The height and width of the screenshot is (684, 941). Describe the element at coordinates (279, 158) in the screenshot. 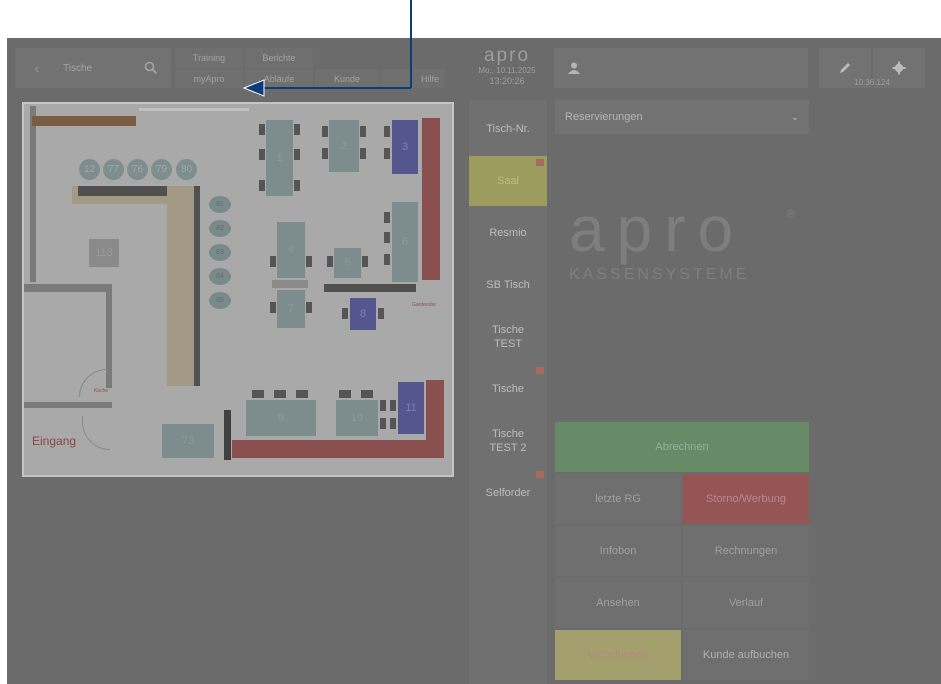

I see `table-1: 1` at that location.